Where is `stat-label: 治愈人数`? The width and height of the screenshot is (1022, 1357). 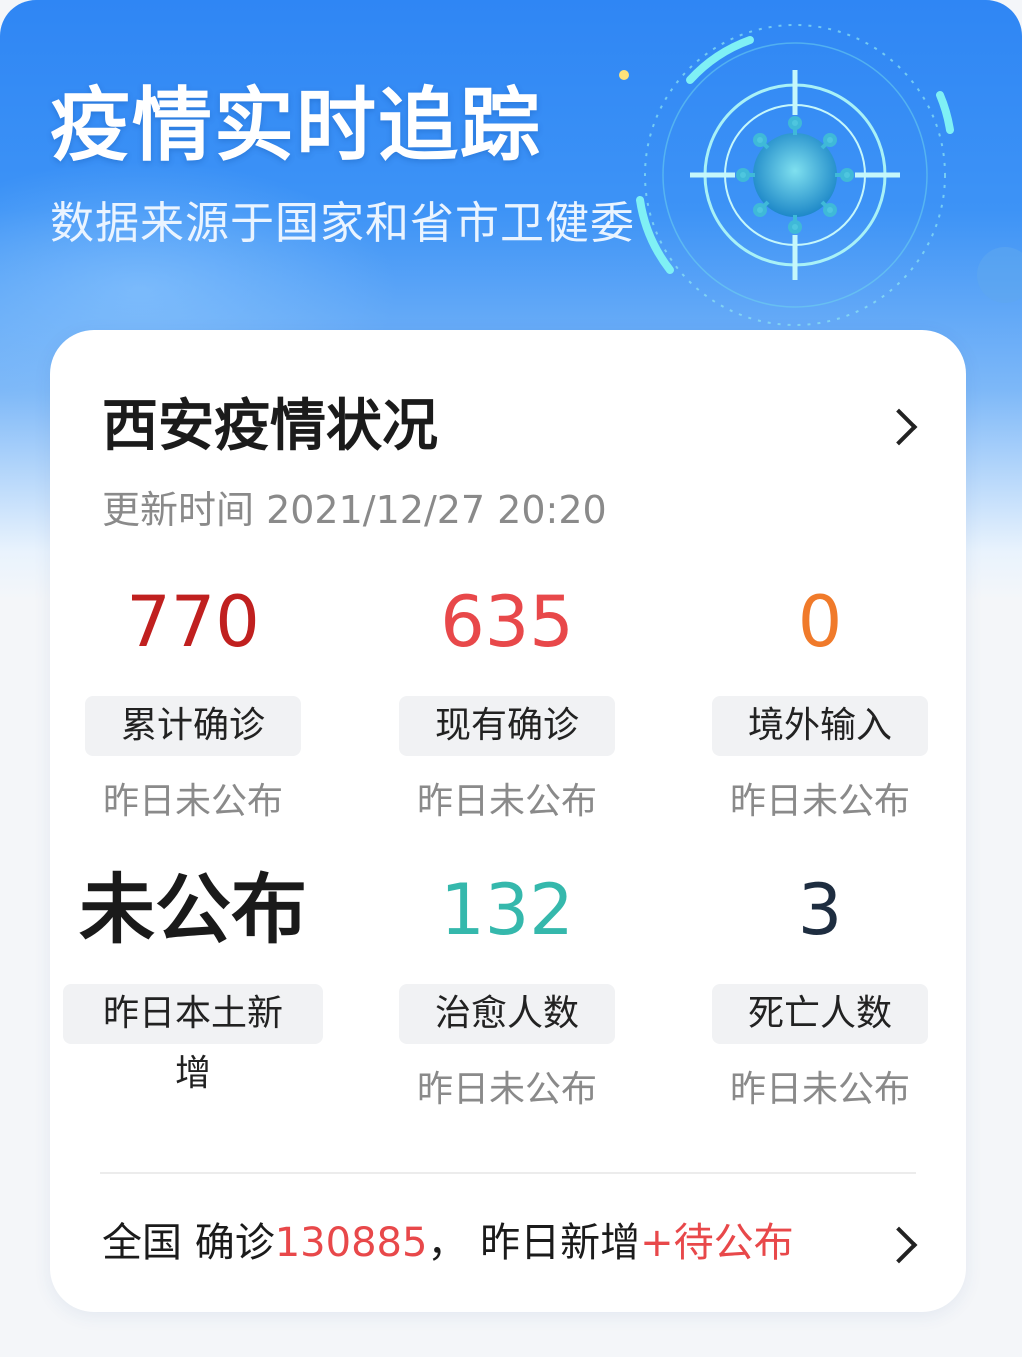 stat-label: 治愈人数 is located at coordinates (506, 1014).